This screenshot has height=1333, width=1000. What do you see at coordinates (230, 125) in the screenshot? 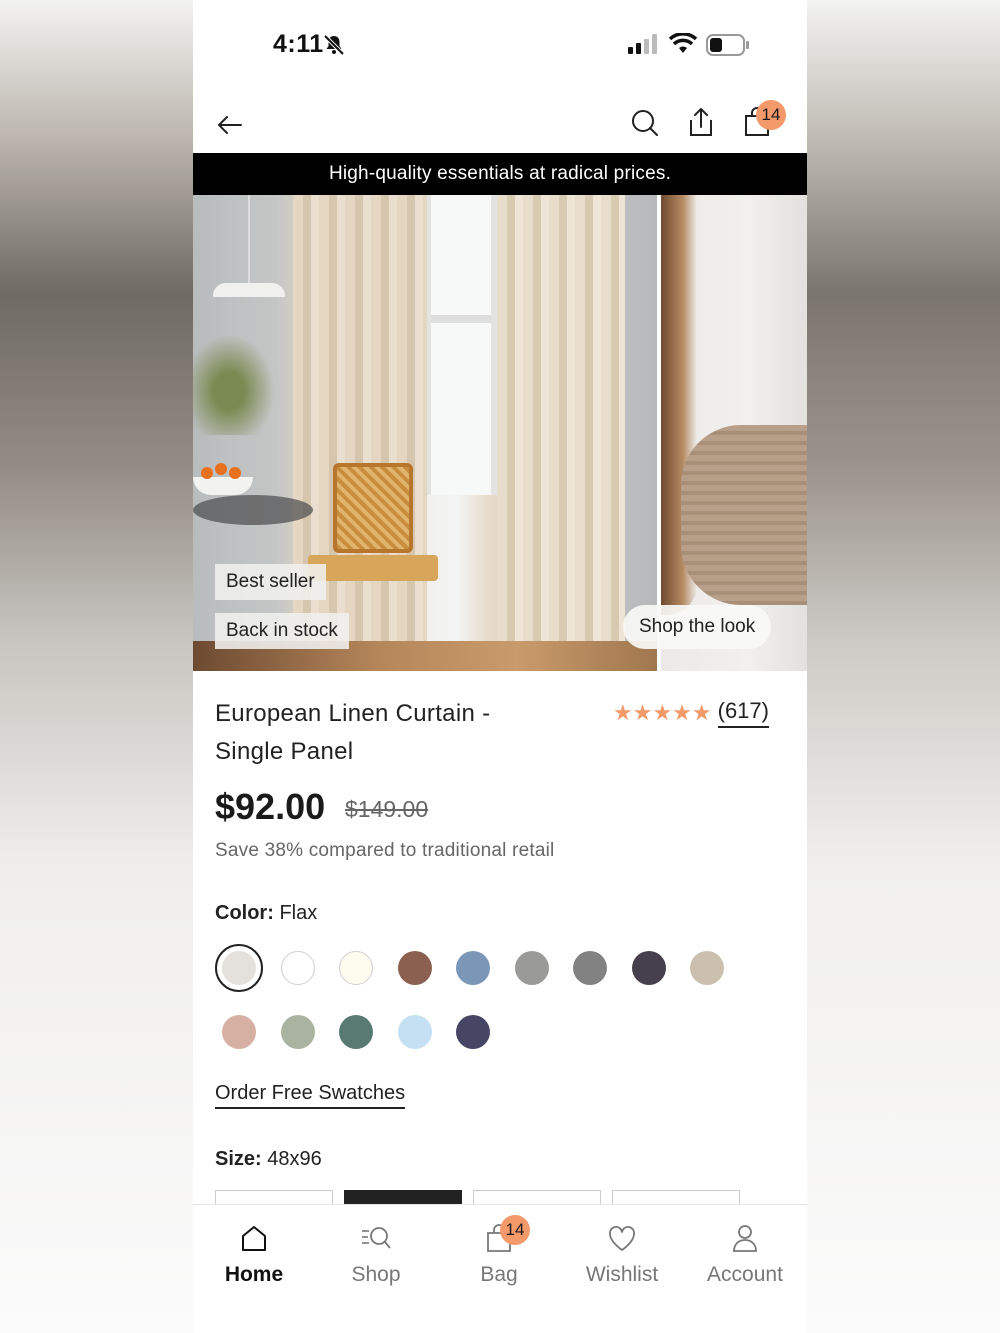
I see `back-arrow-icon` at bounding box center [230, 125].